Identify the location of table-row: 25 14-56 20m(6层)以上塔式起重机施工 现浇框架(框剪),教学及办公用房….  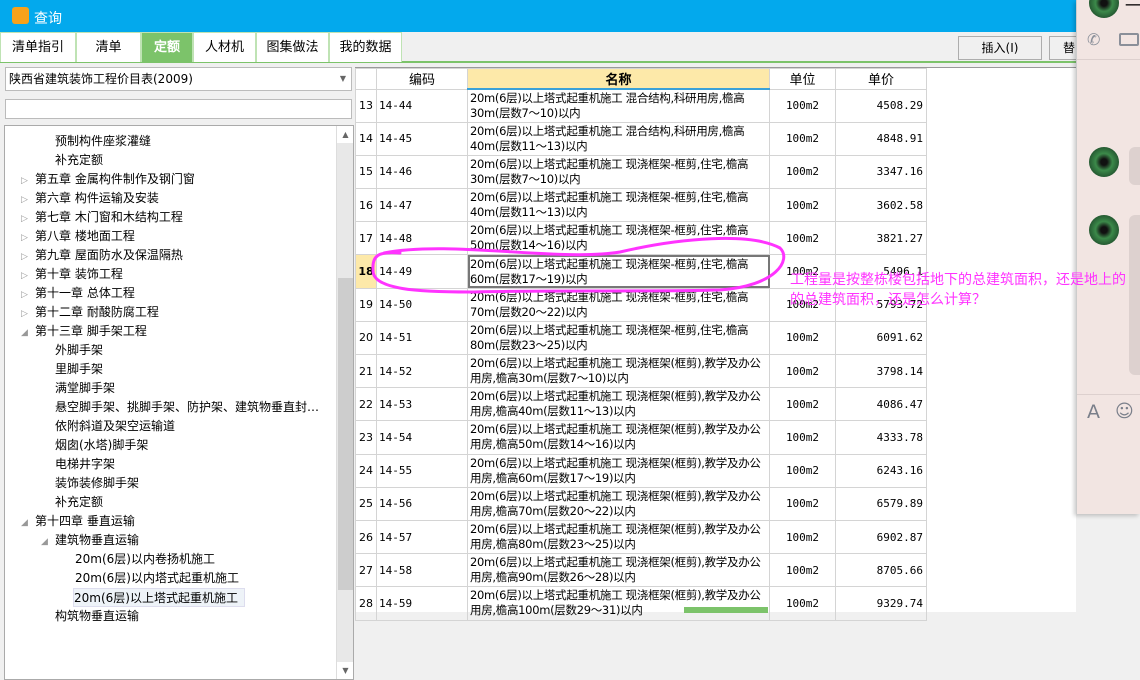
(641, 503).